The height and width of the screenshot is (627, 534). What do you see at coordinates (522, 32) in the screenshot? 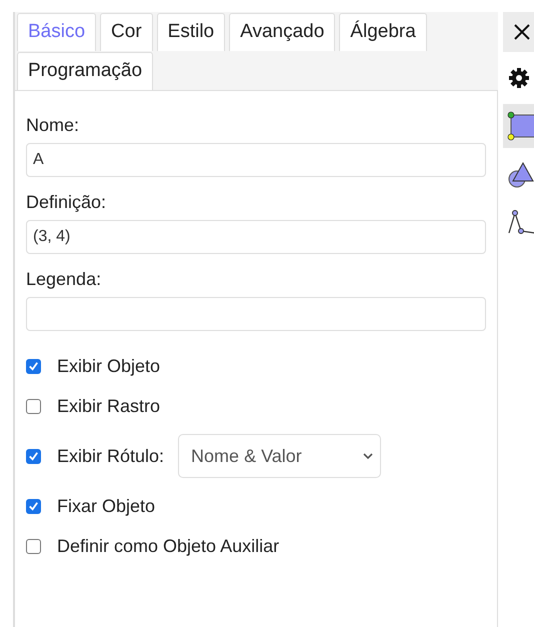
I see `close-icon` at bounding box center [522, 32].